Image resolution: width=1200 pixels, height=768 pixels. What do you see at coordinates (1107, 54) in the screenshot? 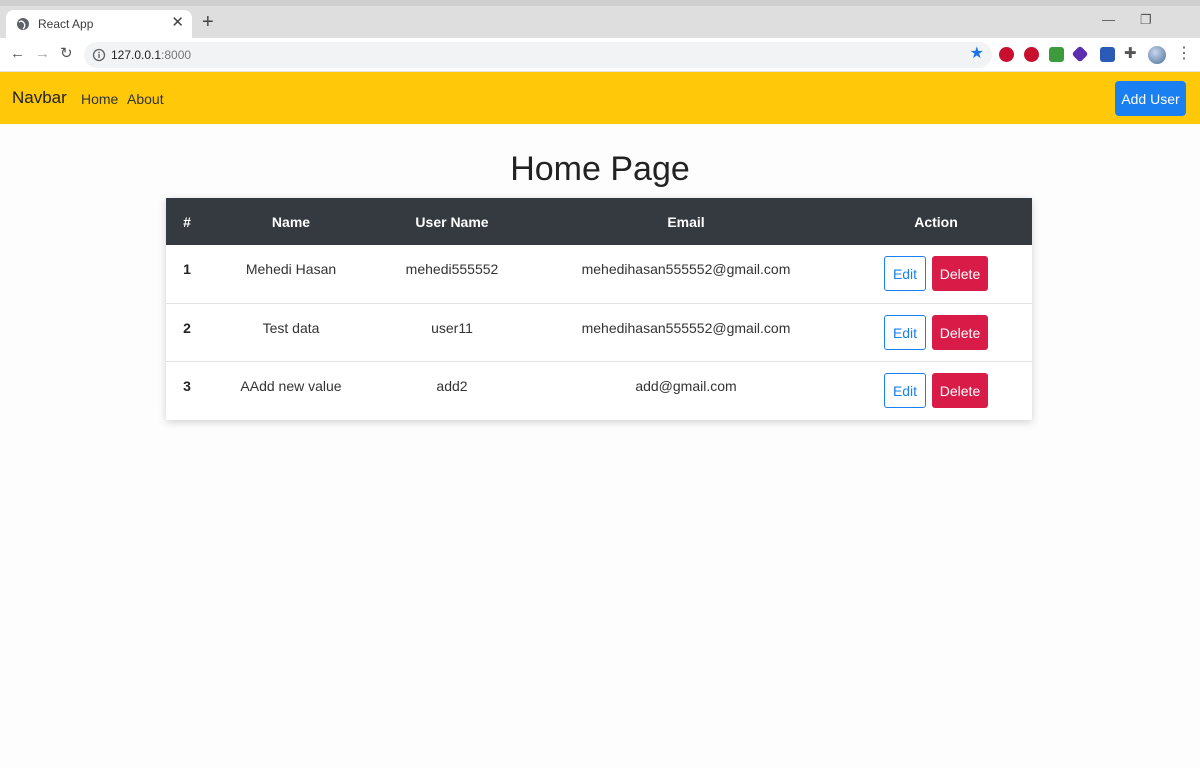
I see `blue-extension-icon` at bounding box center [1107, 54].